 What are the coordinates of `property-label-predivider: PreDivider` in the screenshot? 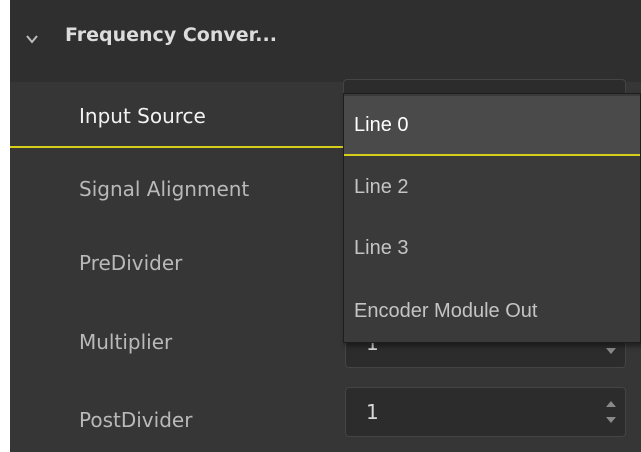 It's located at (131, 263).